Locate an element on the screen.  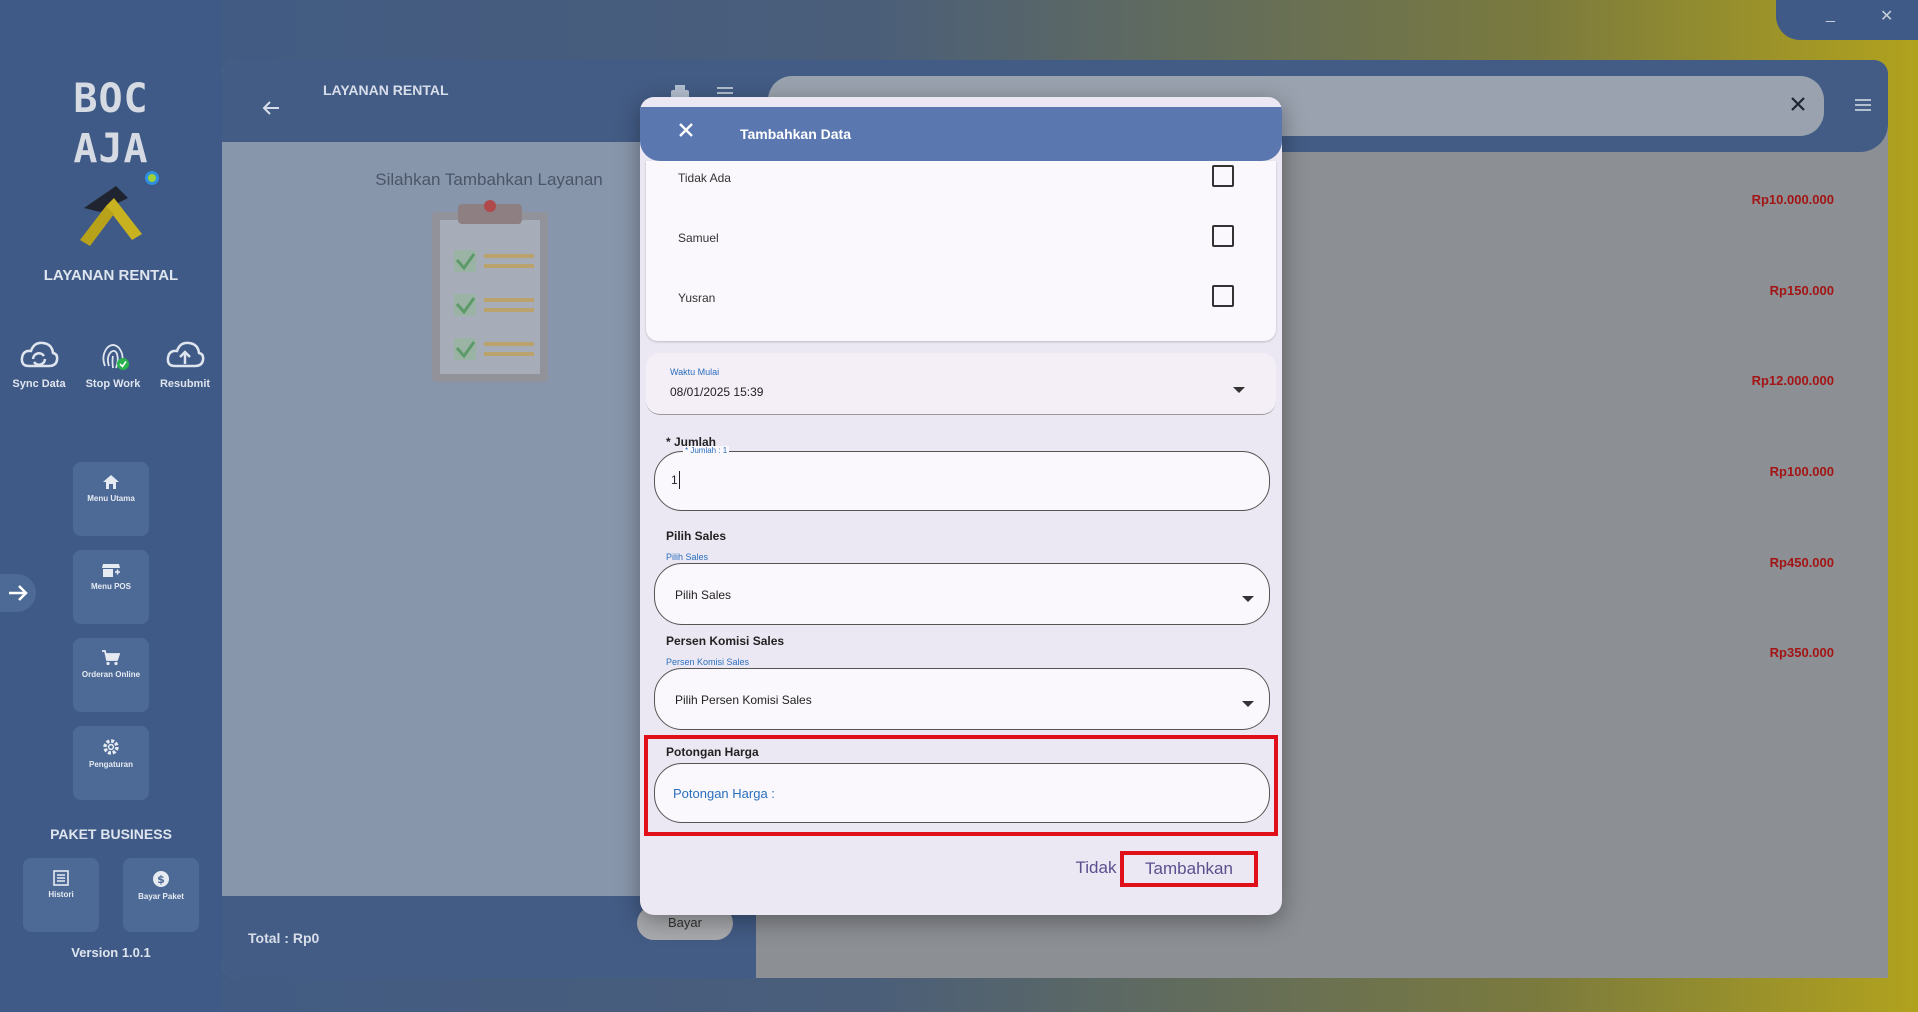
sales-value: Pilih Sales is located at coordinates (703, 595).